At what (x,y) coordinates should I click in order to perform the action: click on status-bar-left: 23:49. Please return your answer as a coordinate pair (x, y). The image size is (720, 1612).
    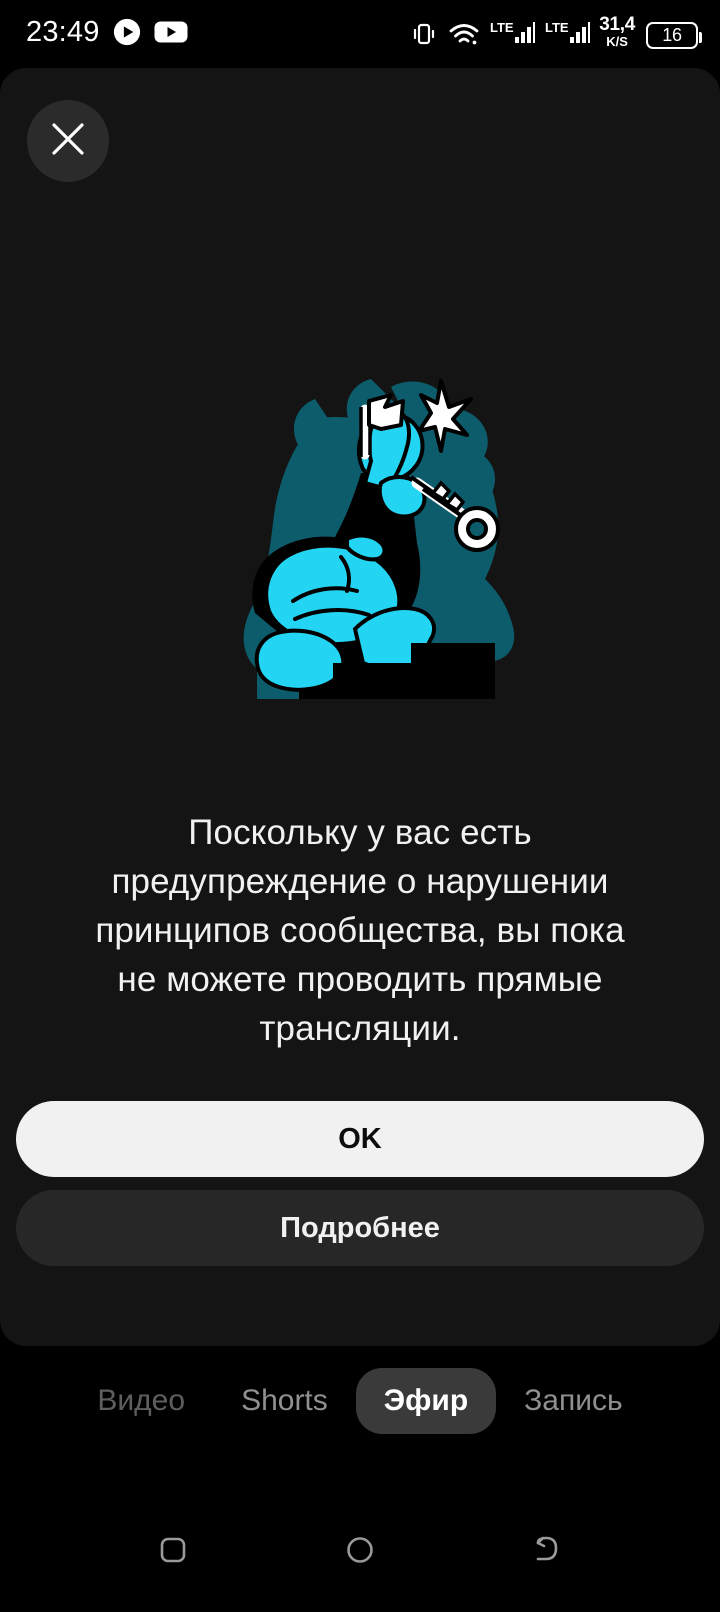
    Looking at the image, I should click on (107, 32).